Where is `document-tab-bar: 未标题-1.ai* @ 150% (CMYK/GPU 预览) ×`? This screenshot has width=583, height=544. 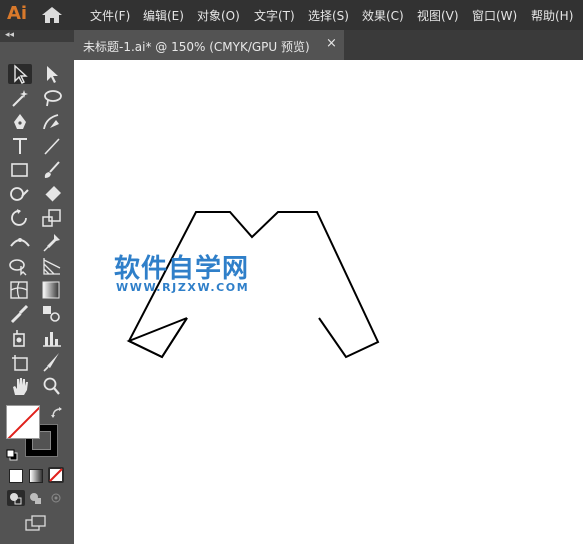
document-tab-bar: 未标题-1.ai* @ 150% (CMYK/GPU 预览) × is located at coordinates (328, 45).